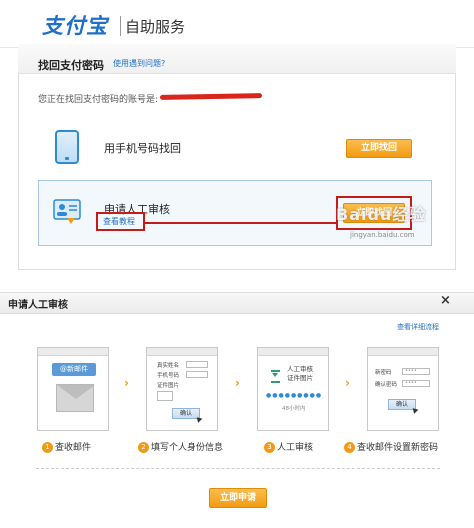  Describe the element at coordinates (119, 221) in the screenshot. I see `tutorial-link: 查看教程` at that location.